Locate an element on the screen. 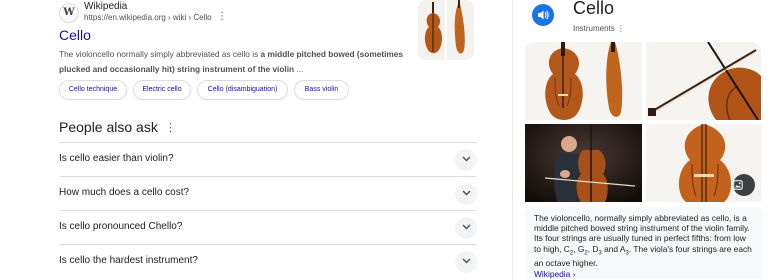  paa-question: Is cello easier than violin? is located at coordinates (268, 159).